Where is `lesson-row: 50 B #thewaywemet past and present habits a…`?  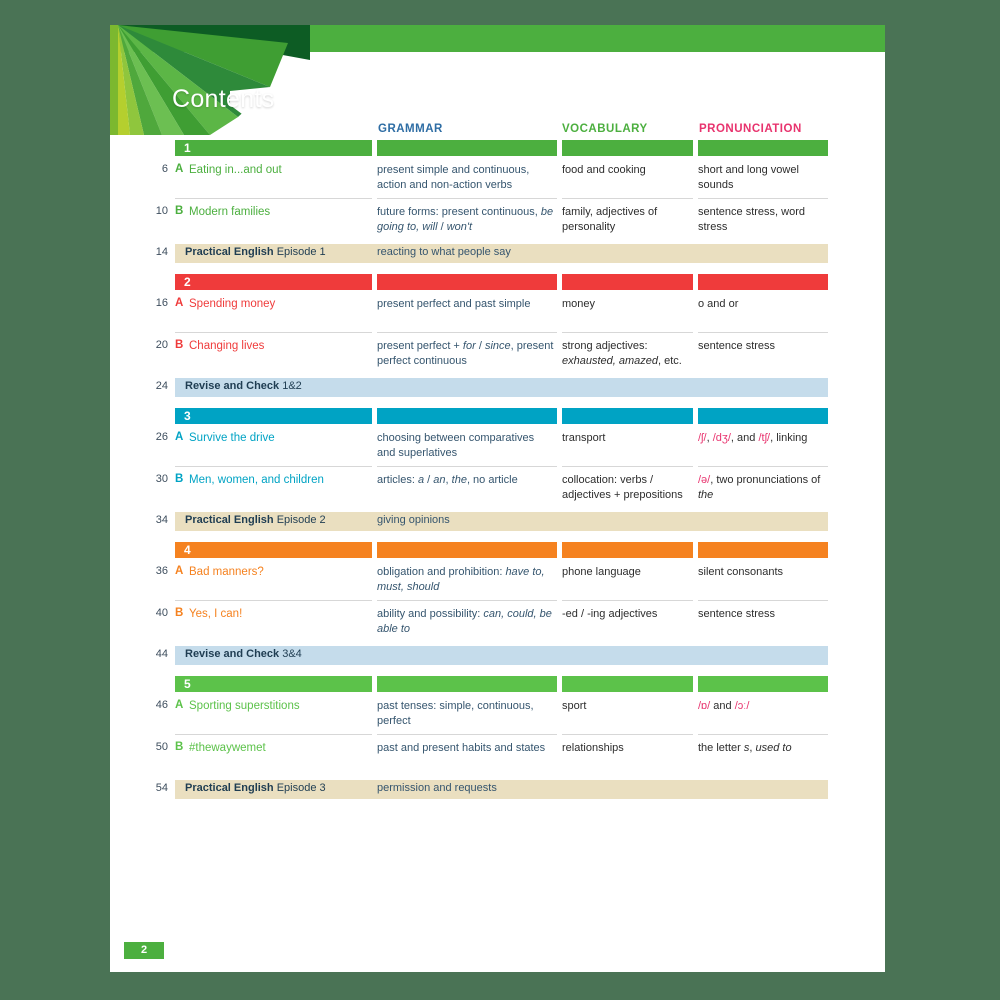
lesson-row: 50 B #thewaywemet past and present habits a… is located at coordinates (497, 755).